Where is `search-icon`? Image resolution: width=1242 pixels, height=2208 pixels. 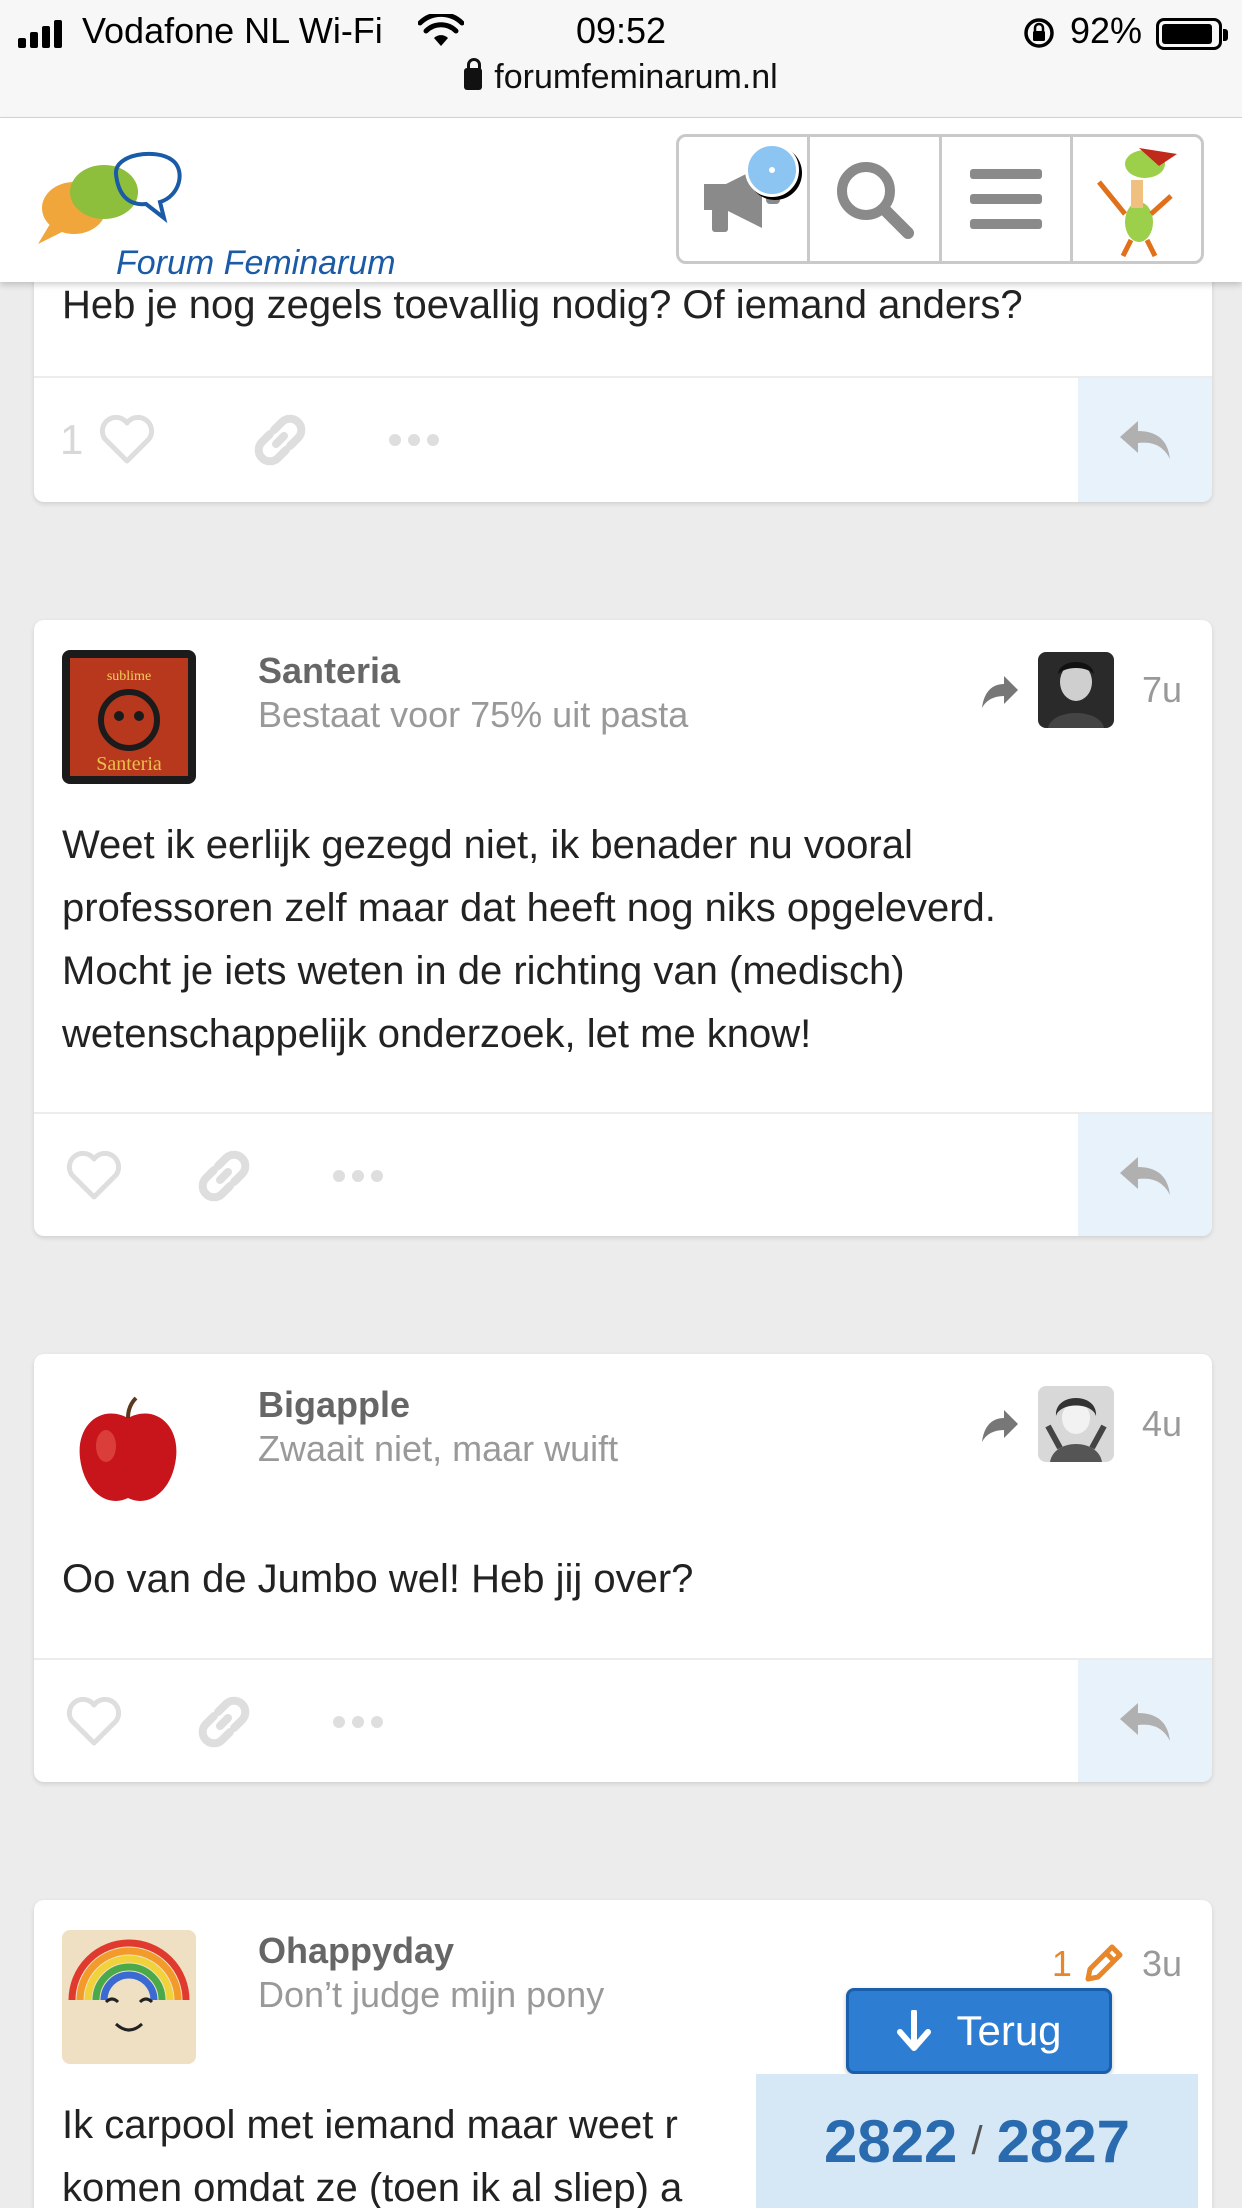
search-icon is located at coordinates (876, 200).